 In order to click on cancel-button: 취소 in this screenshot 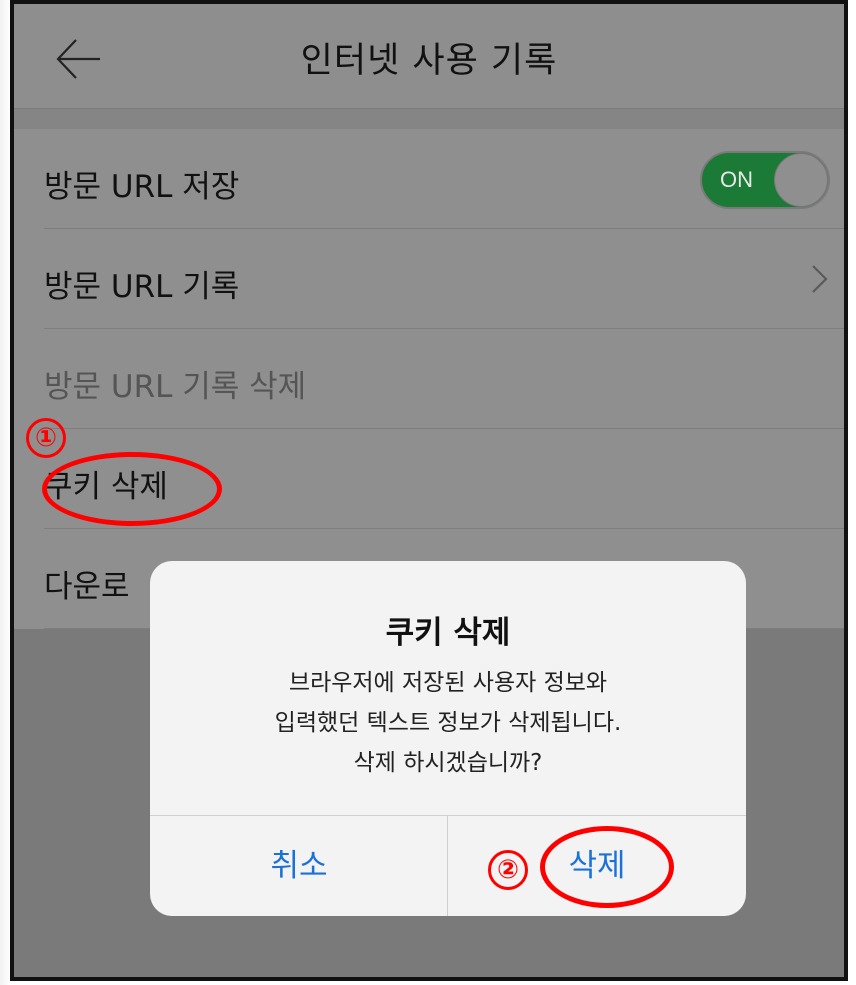, I will do `click(299, 866)`.